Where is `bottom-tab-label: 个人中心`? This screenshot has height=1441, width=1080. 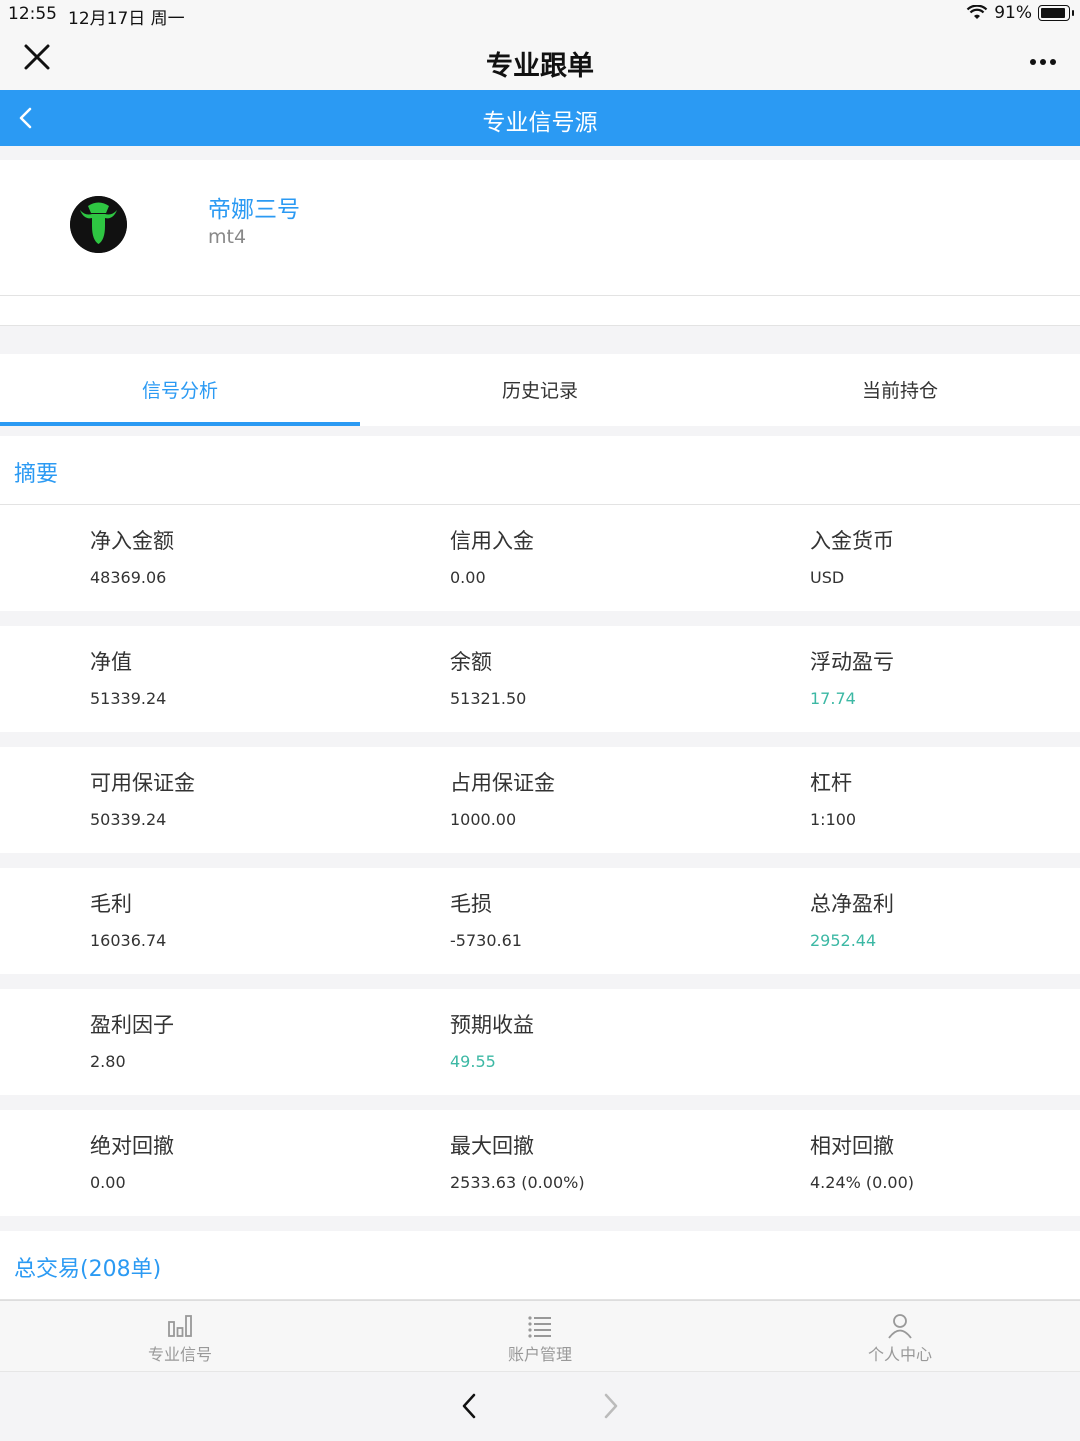 bottom-tab-label: 个人中心 is located at coordinates (899, 1354).